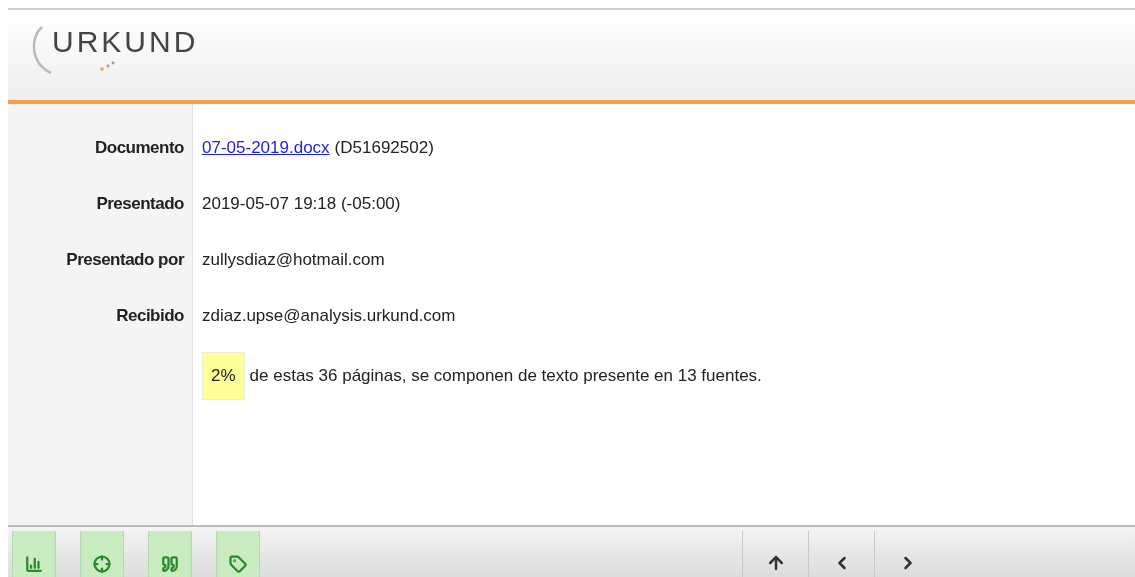 This screenshot has width=1135, height=577. I want to click on detail-label: Presentado, so click(139, 204).